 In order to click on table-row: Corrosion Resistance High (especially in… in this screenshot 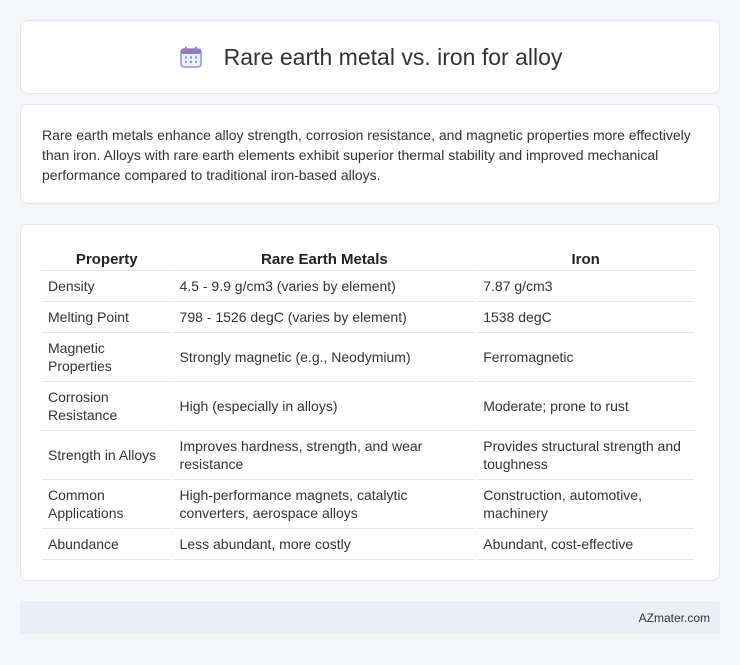, I will do `click(368, 406)`.